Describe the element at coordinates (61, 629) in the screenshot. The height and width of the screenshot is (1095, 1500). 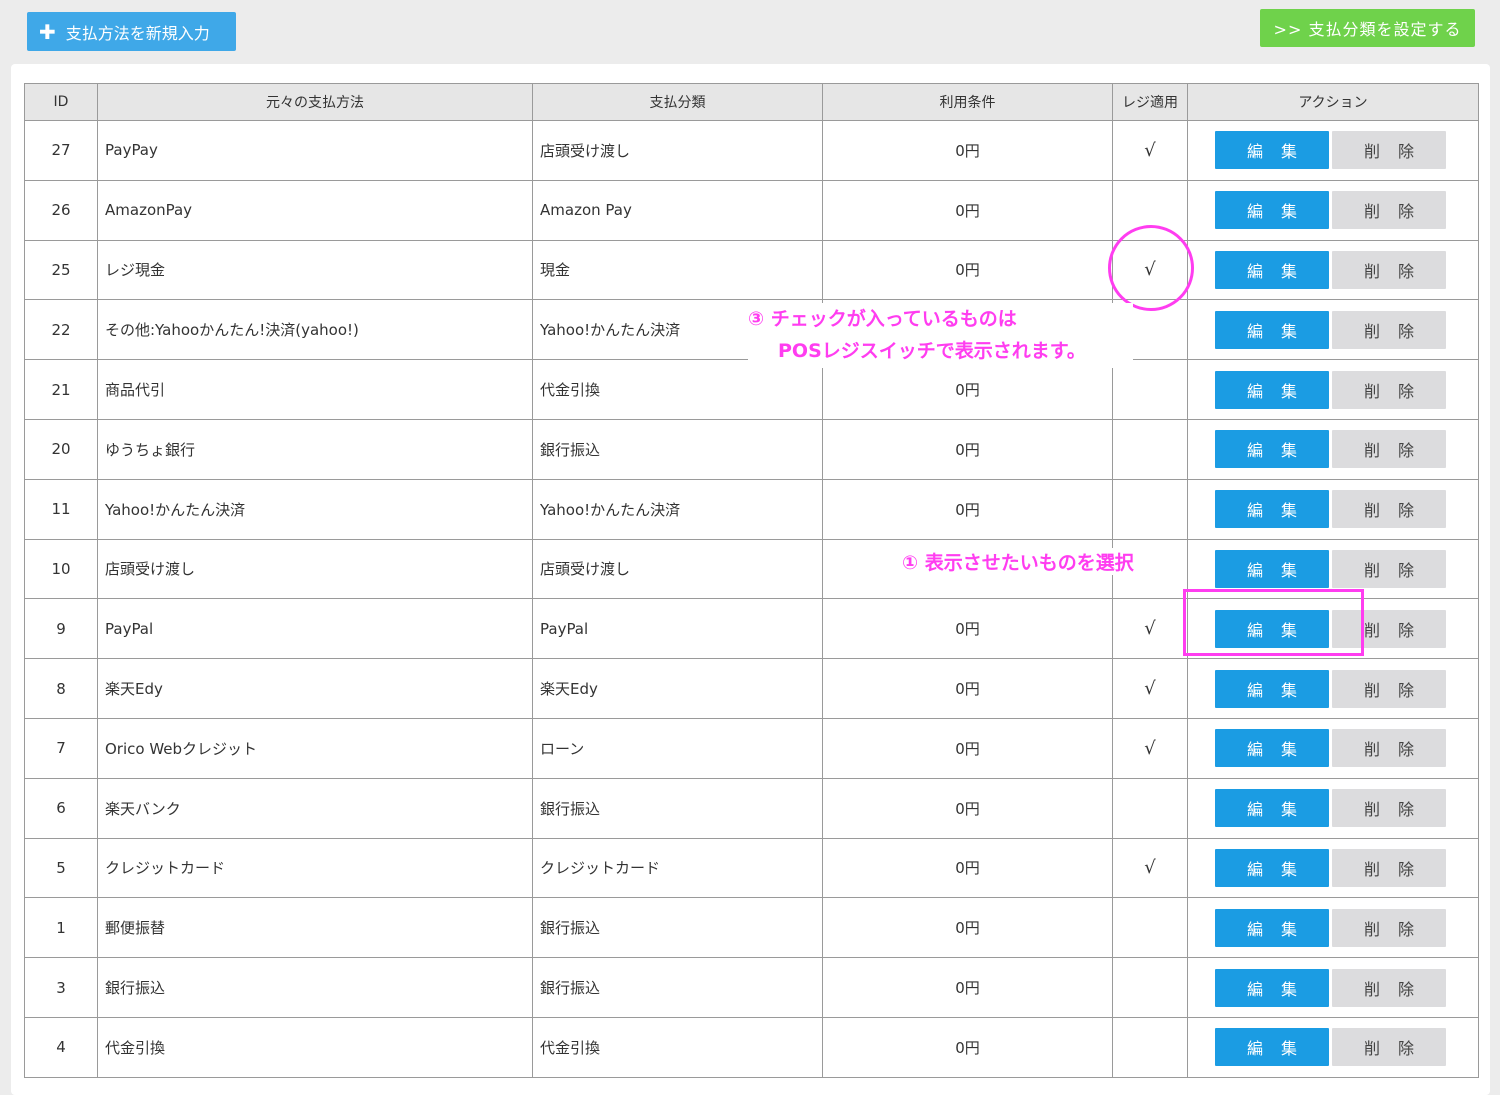
I see `cell-id: 9` at that location.